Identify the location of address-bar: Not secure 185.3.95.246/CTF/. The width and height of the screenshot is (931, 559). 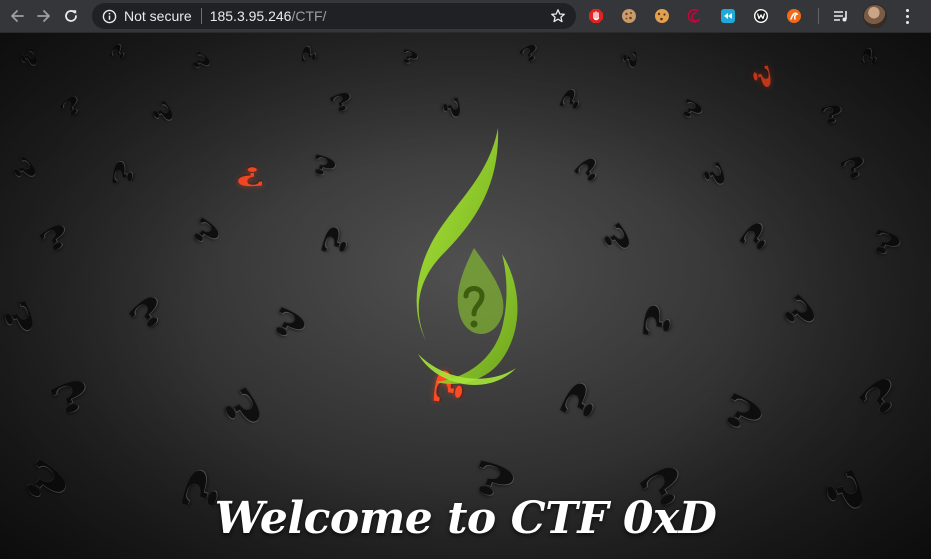
(334, 16).